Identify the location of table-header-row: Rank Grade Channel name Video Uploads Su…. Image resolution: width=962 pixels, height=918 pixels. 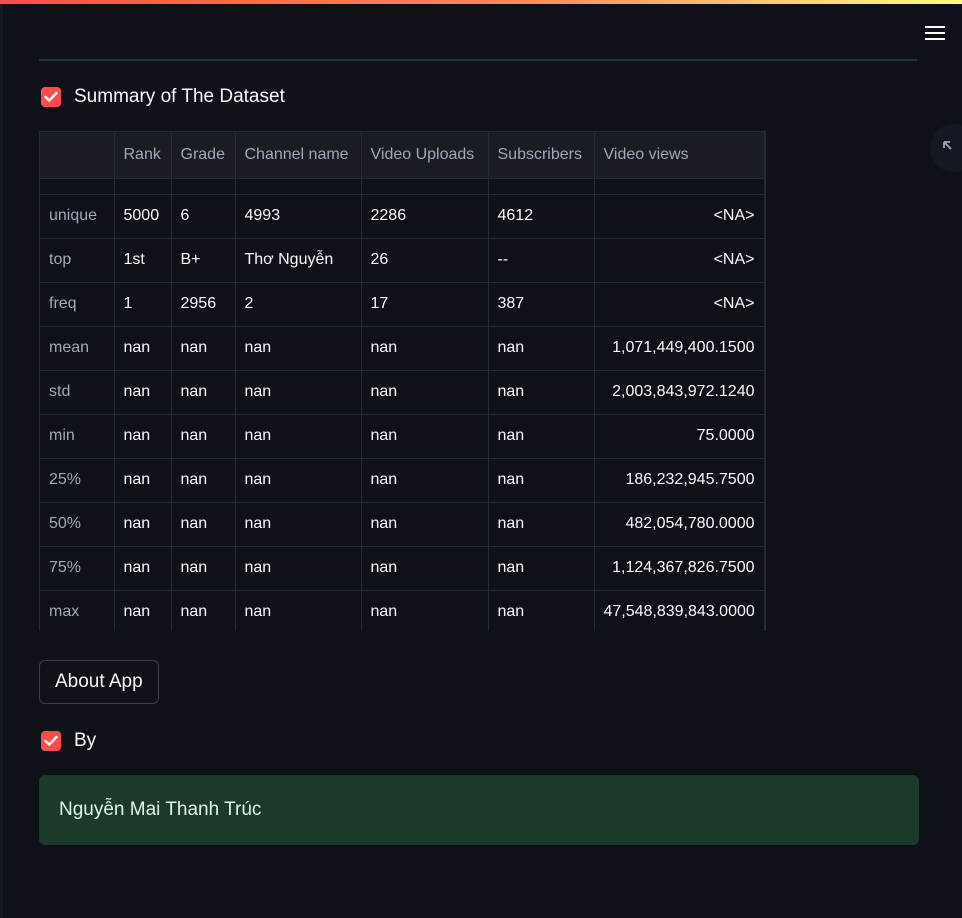
(402, 155).